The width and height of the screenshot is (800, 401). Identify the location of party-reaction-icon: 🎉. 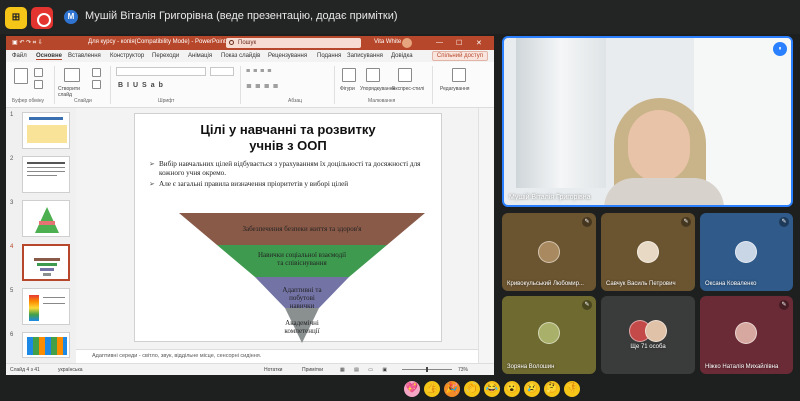
(452, 389).